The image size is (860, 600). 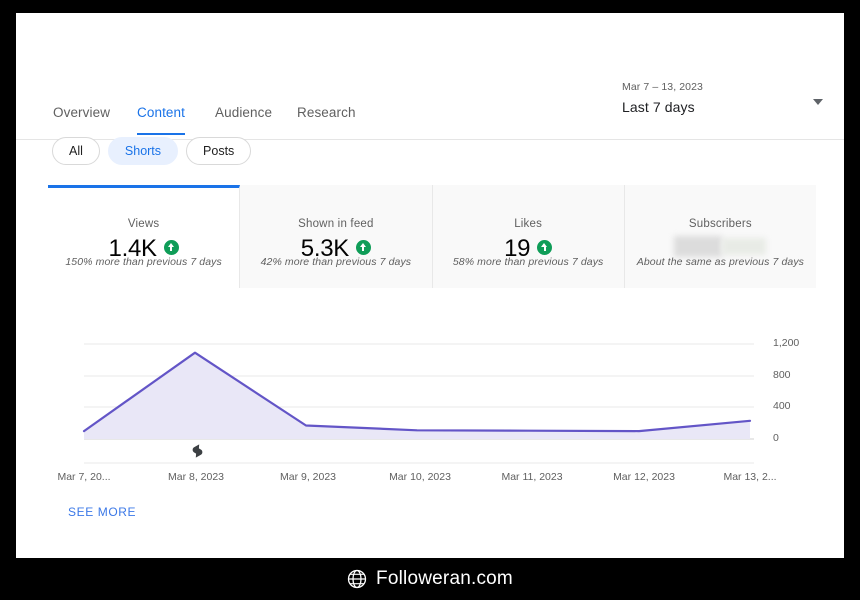 I want to click on tab-overview: Overview, so click(x=81, y=120).